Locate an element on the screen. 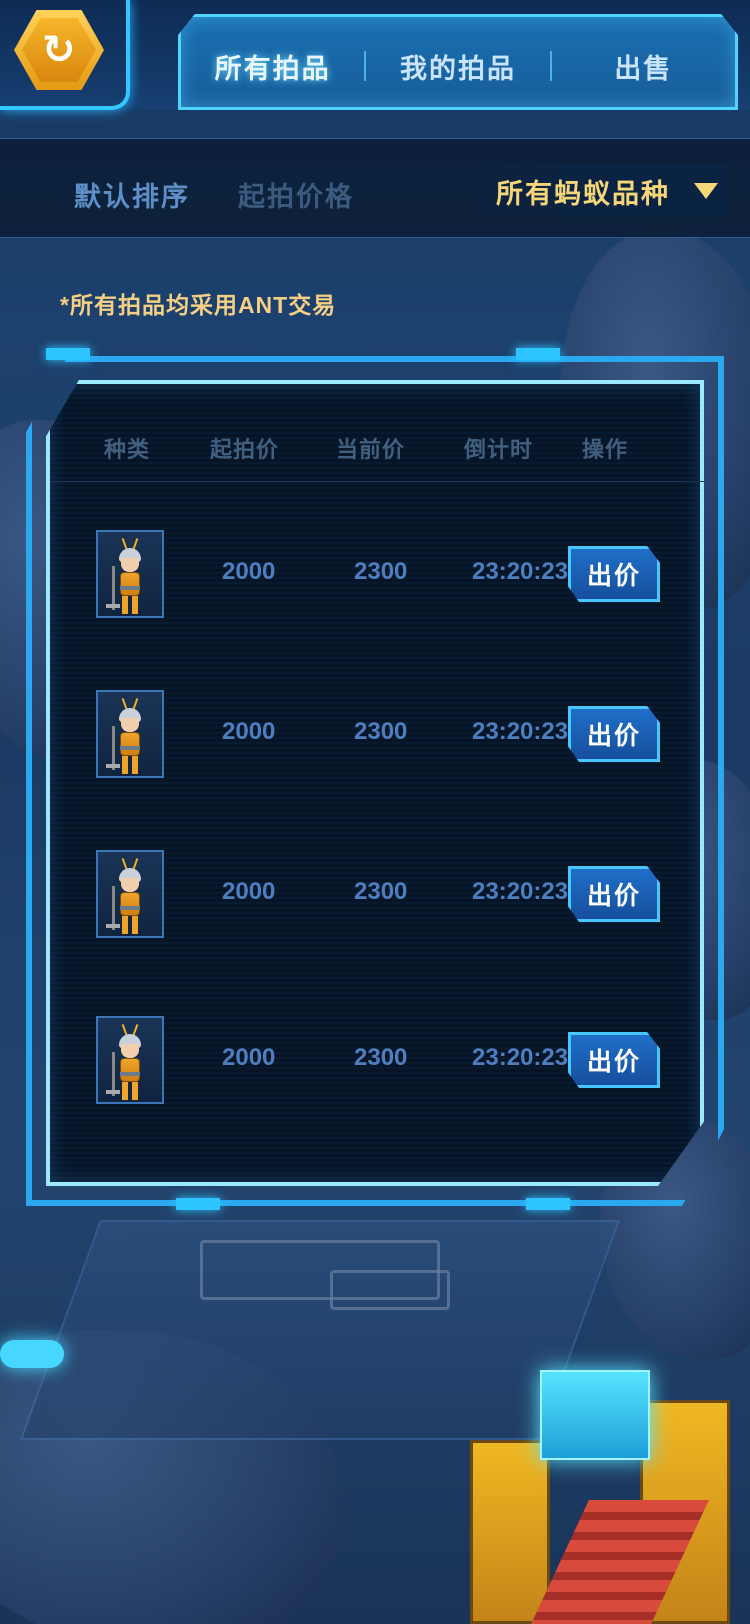  header-start-price: 起拍价 is located at coordinates (245, 449).